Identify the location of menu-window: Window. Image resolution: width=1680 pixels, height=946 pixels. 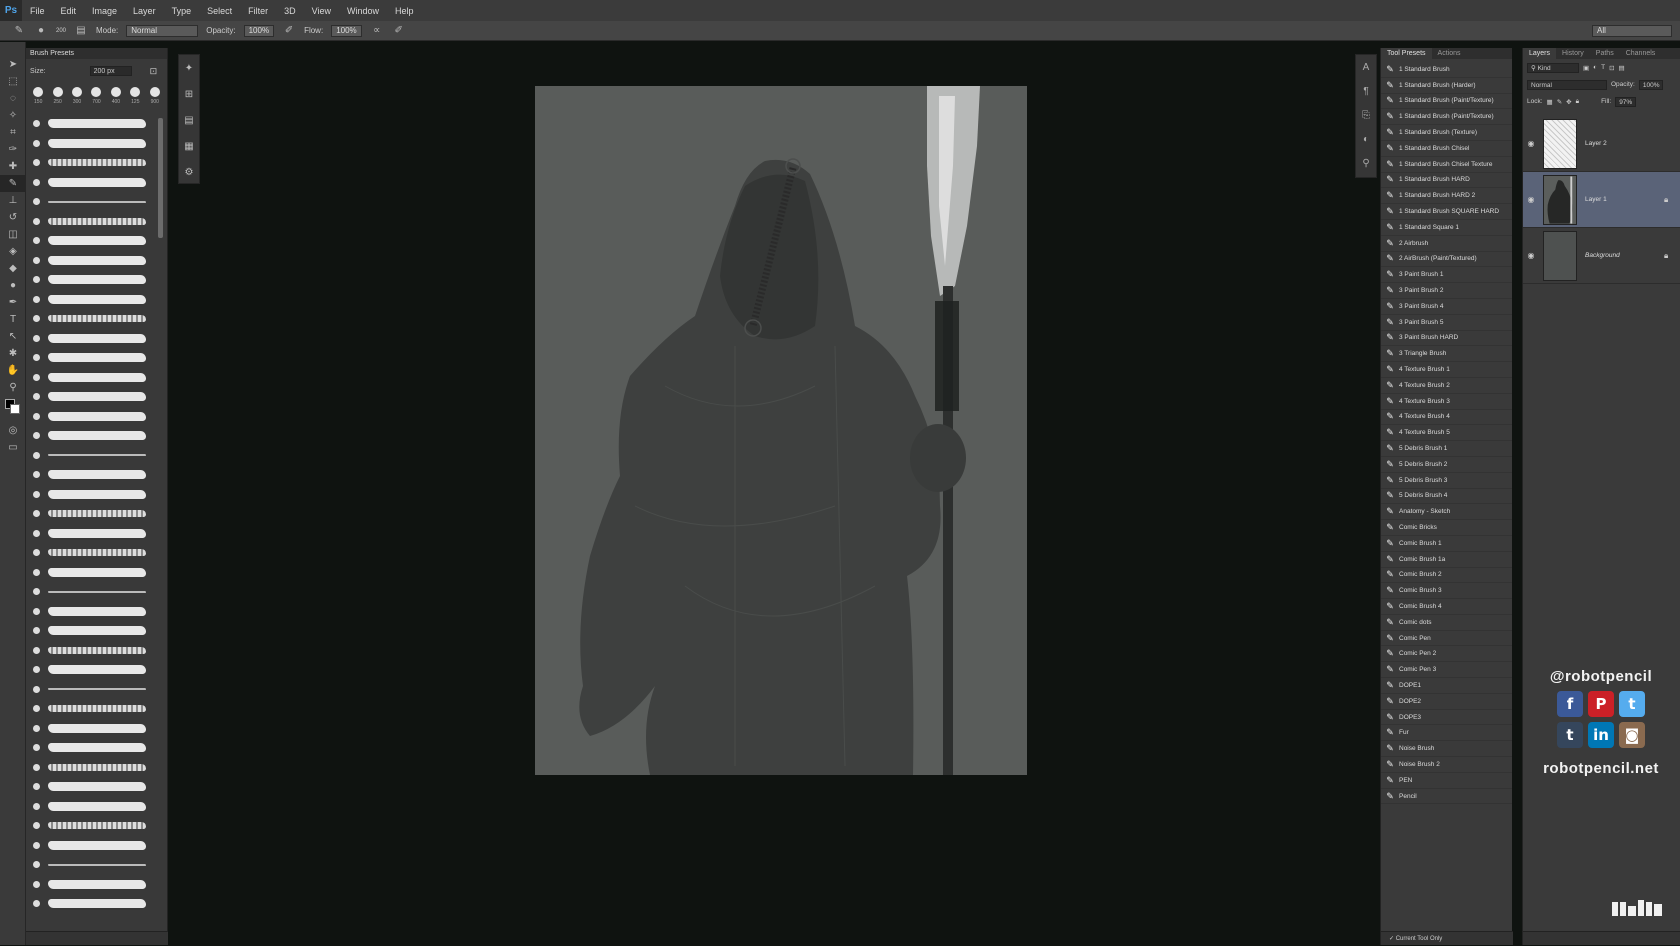
(363, 11).